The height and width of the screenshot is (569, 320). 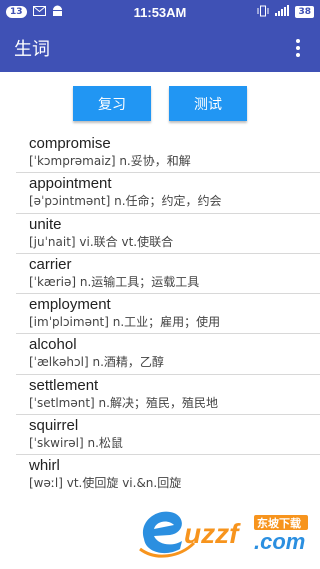 I want to click on word-definition: [wəːl] vt.使回旋 vi.&n.回旋, so click(x=105, y=483).